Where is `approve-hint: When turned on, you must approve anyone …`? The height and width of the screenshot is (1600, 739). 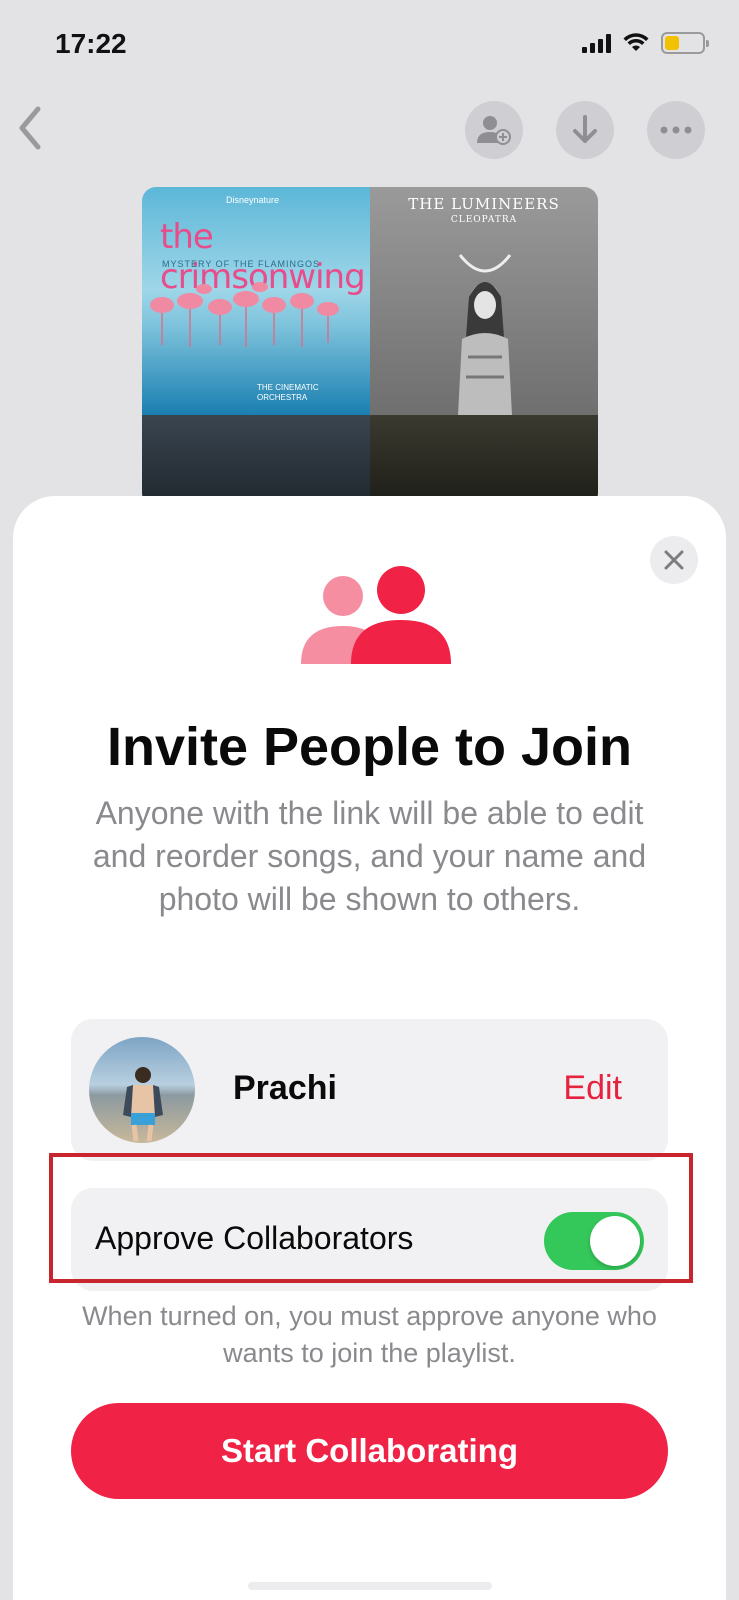 approve-hint: When turned on, you must approve anyone … is located at coordinates (369, 1334).